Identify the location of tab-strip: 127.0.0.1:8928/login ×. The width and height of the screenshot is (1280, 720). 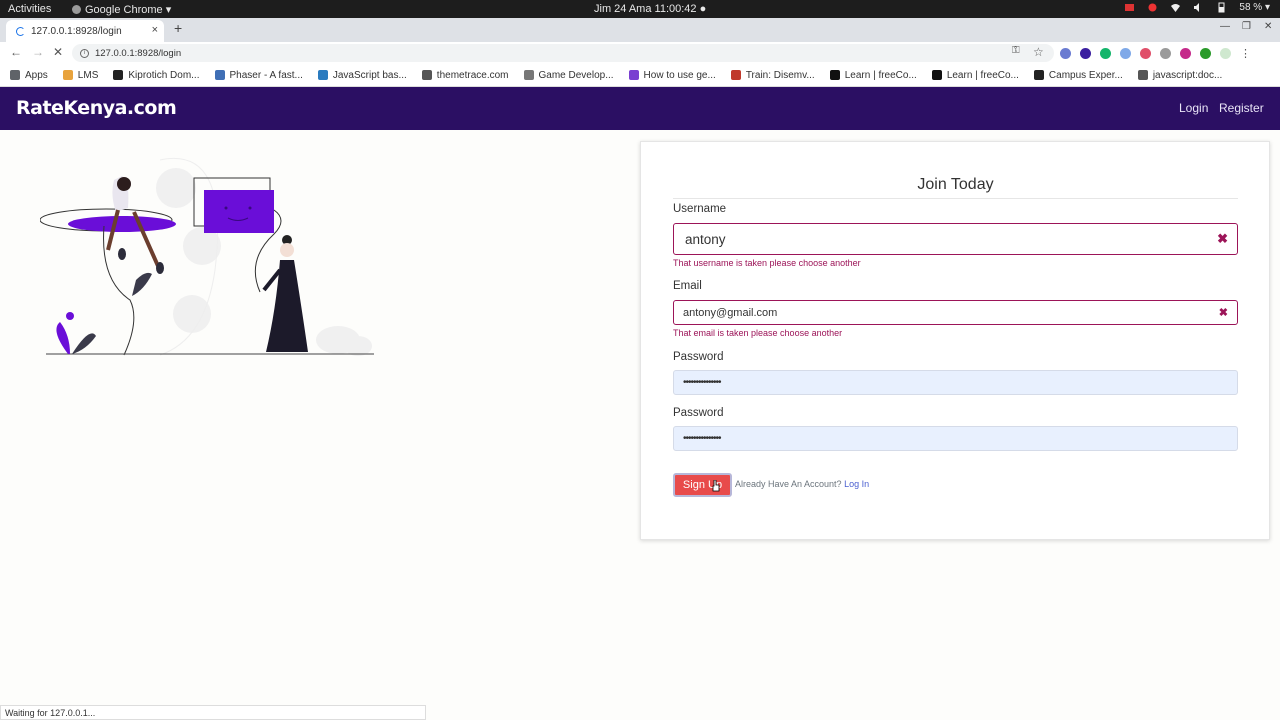
(640, 30).